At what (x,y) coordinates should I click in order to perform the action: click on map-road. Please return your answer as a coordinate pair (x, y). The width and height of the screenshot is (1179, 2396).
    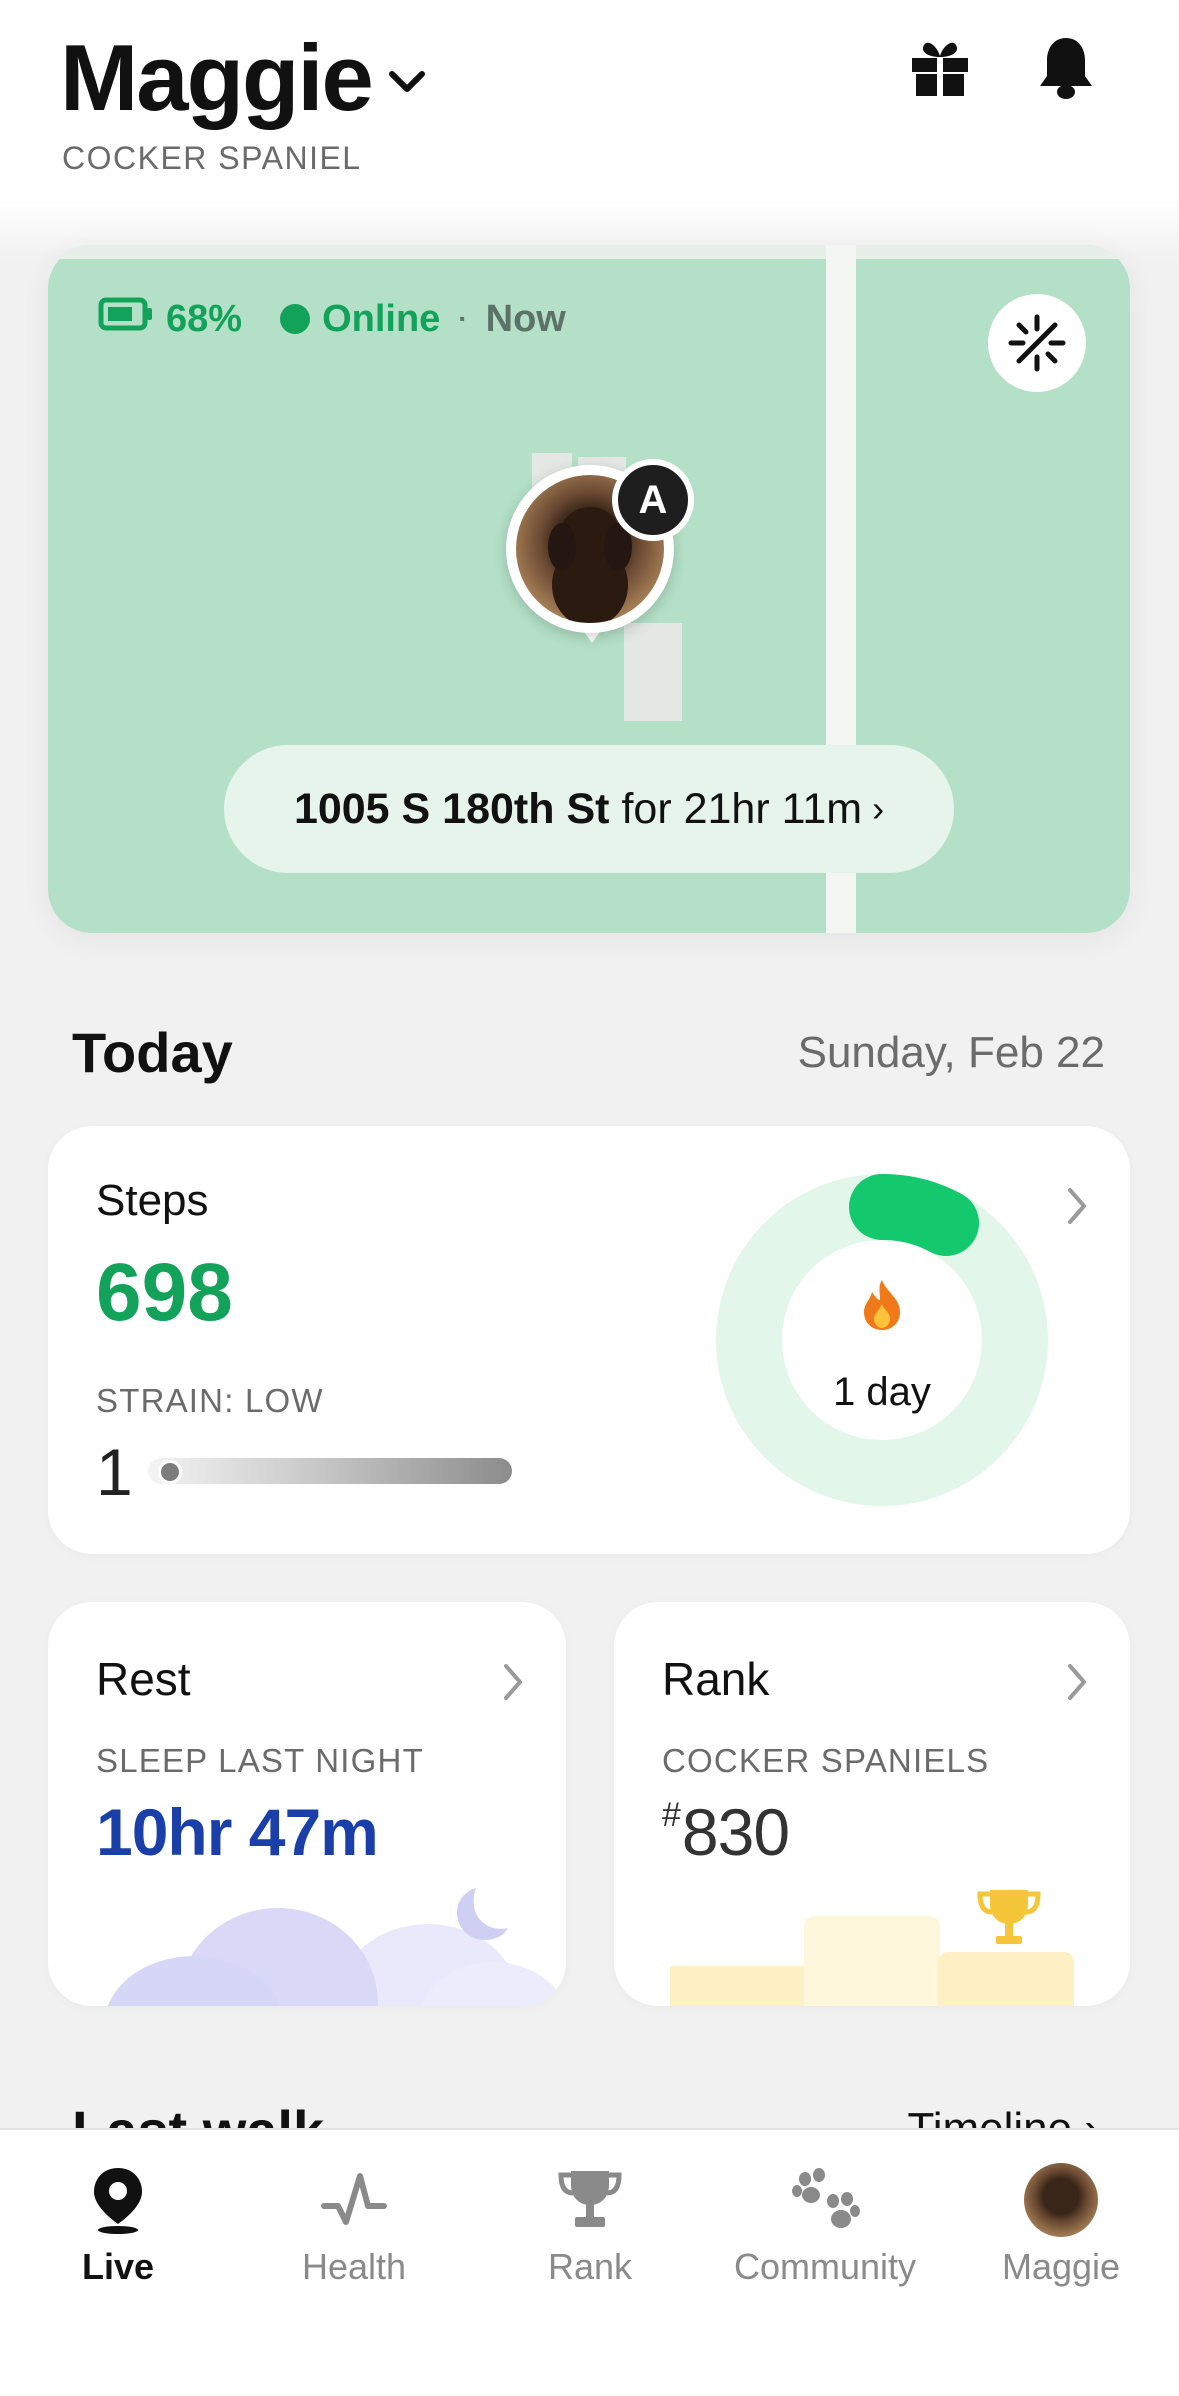
    Looking at the image, I should click on (589, 252).